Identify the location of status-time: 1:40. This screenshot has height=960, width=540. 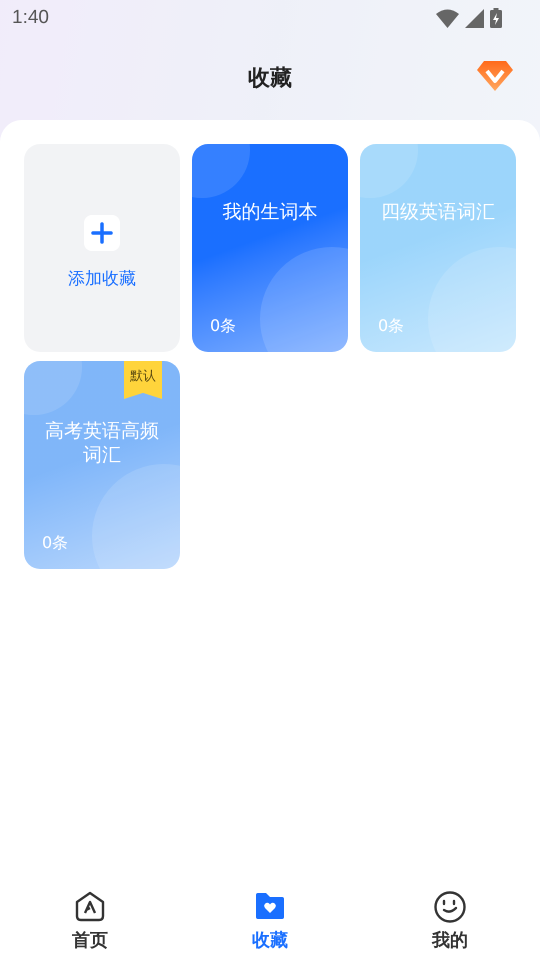
(30, 18).